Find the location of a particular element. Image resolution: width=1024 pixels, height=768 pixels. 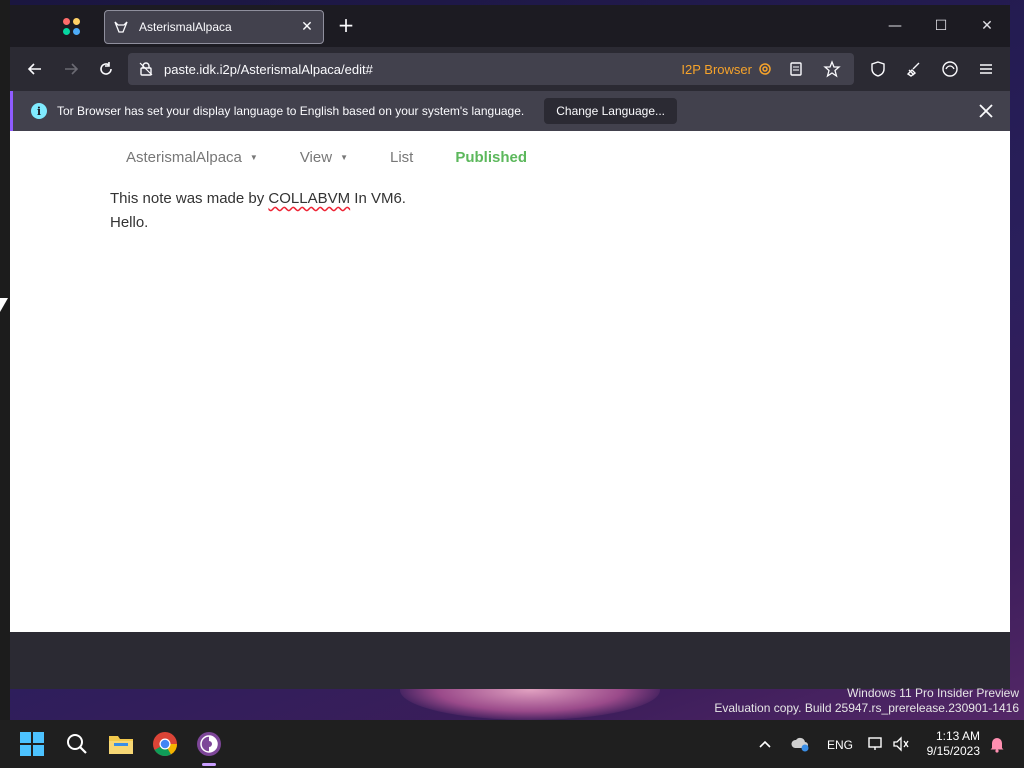

close-notification-button is located at coordinates (986, 111).